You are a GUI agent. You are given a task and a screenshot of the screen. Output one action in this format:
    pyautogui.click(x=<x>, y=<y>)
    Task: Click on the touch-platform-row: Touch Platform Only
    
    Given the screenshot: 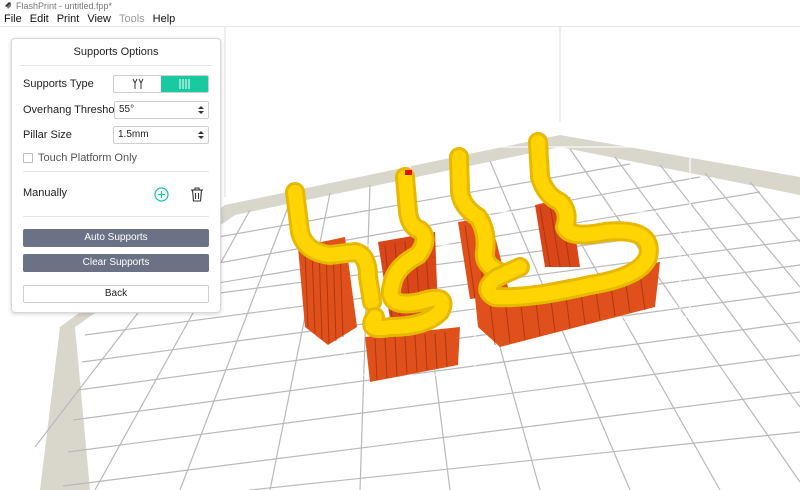 What is the action you would take?
    pyautogui.click(x=116, y=158)
    